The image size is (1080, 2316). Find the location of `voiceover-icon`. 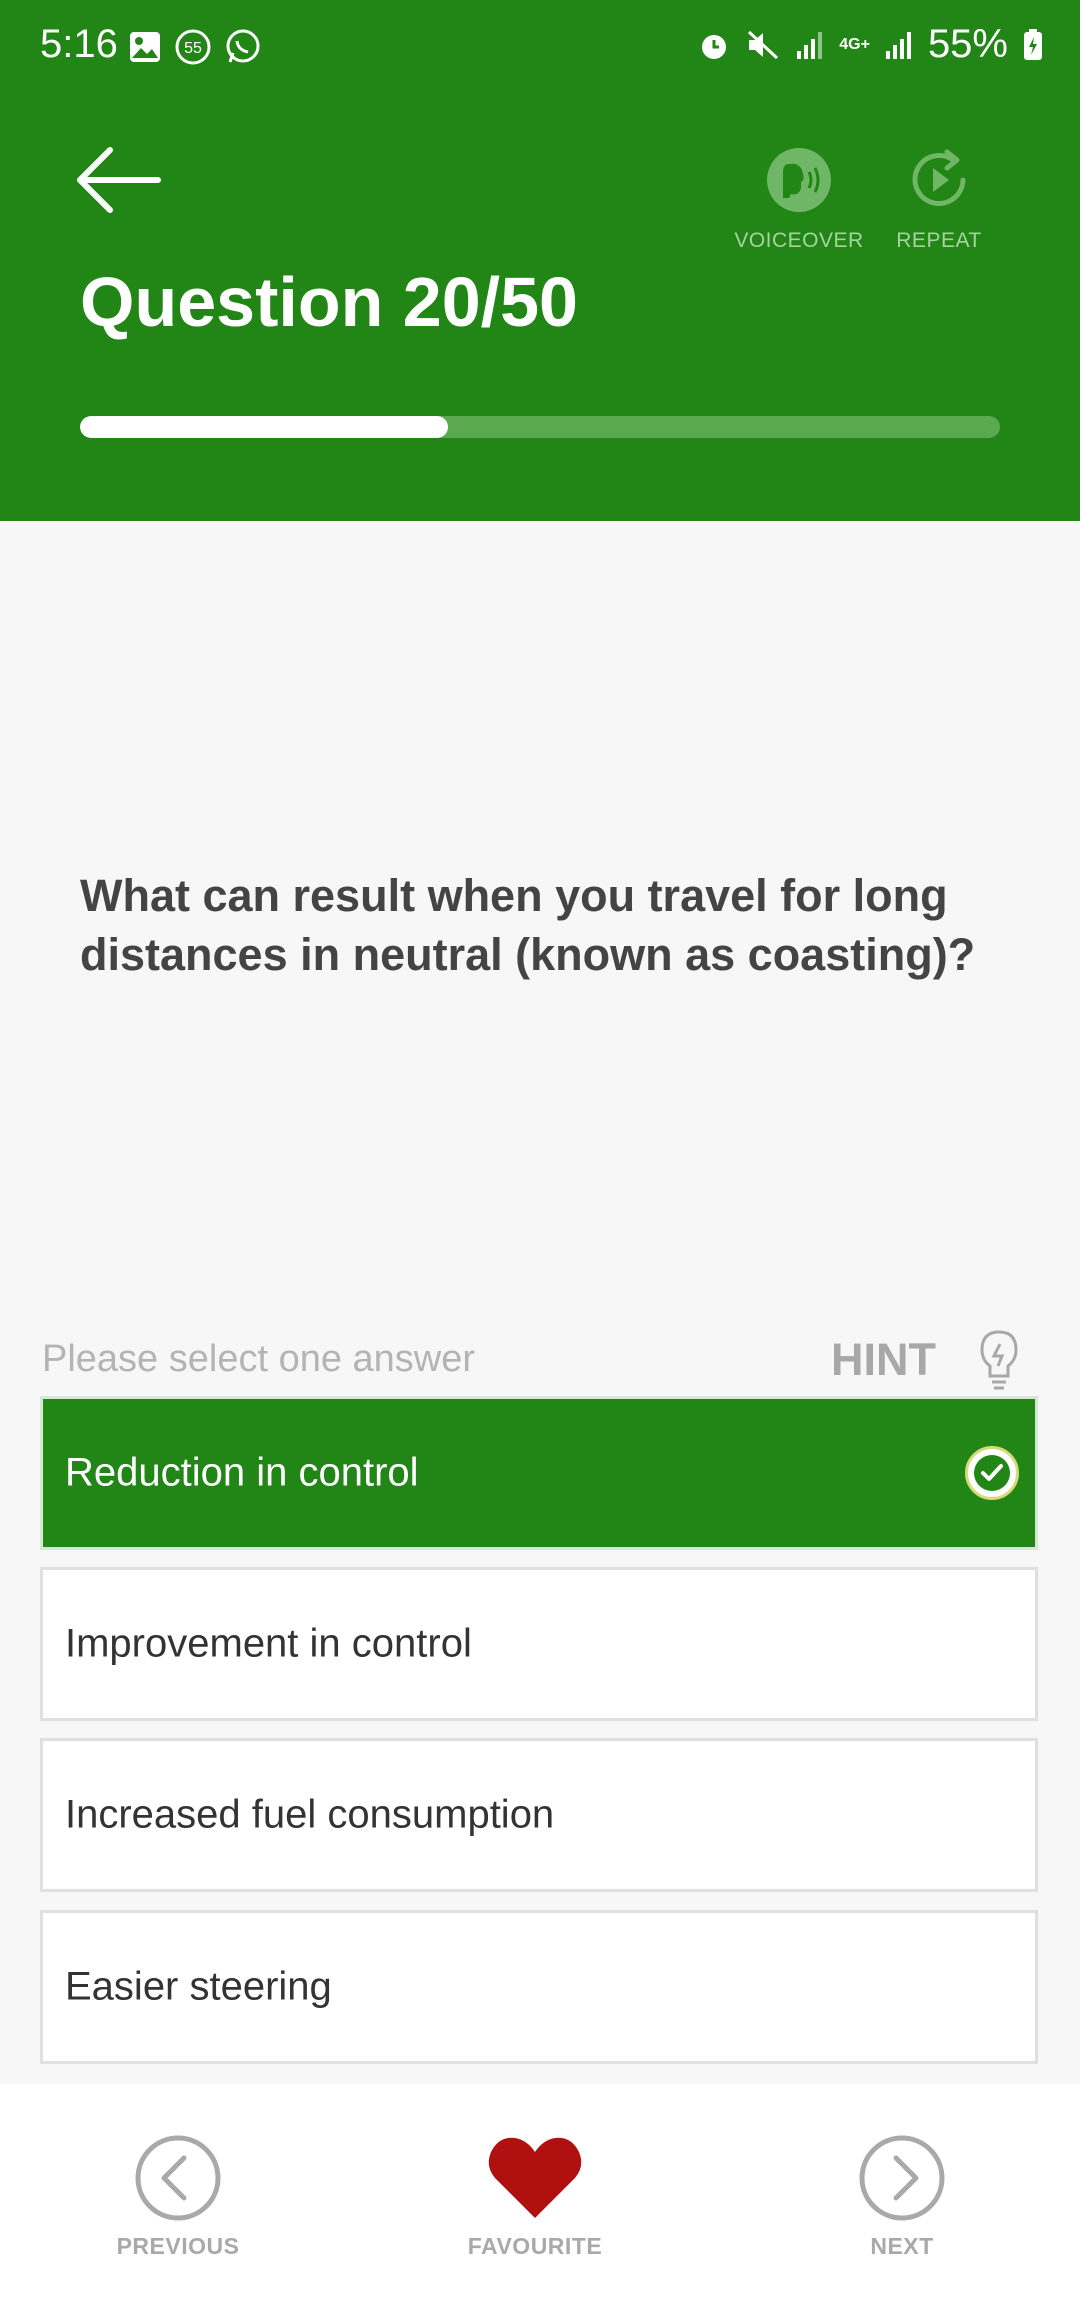

voiceover-icon is located at coordinates (799, 180).